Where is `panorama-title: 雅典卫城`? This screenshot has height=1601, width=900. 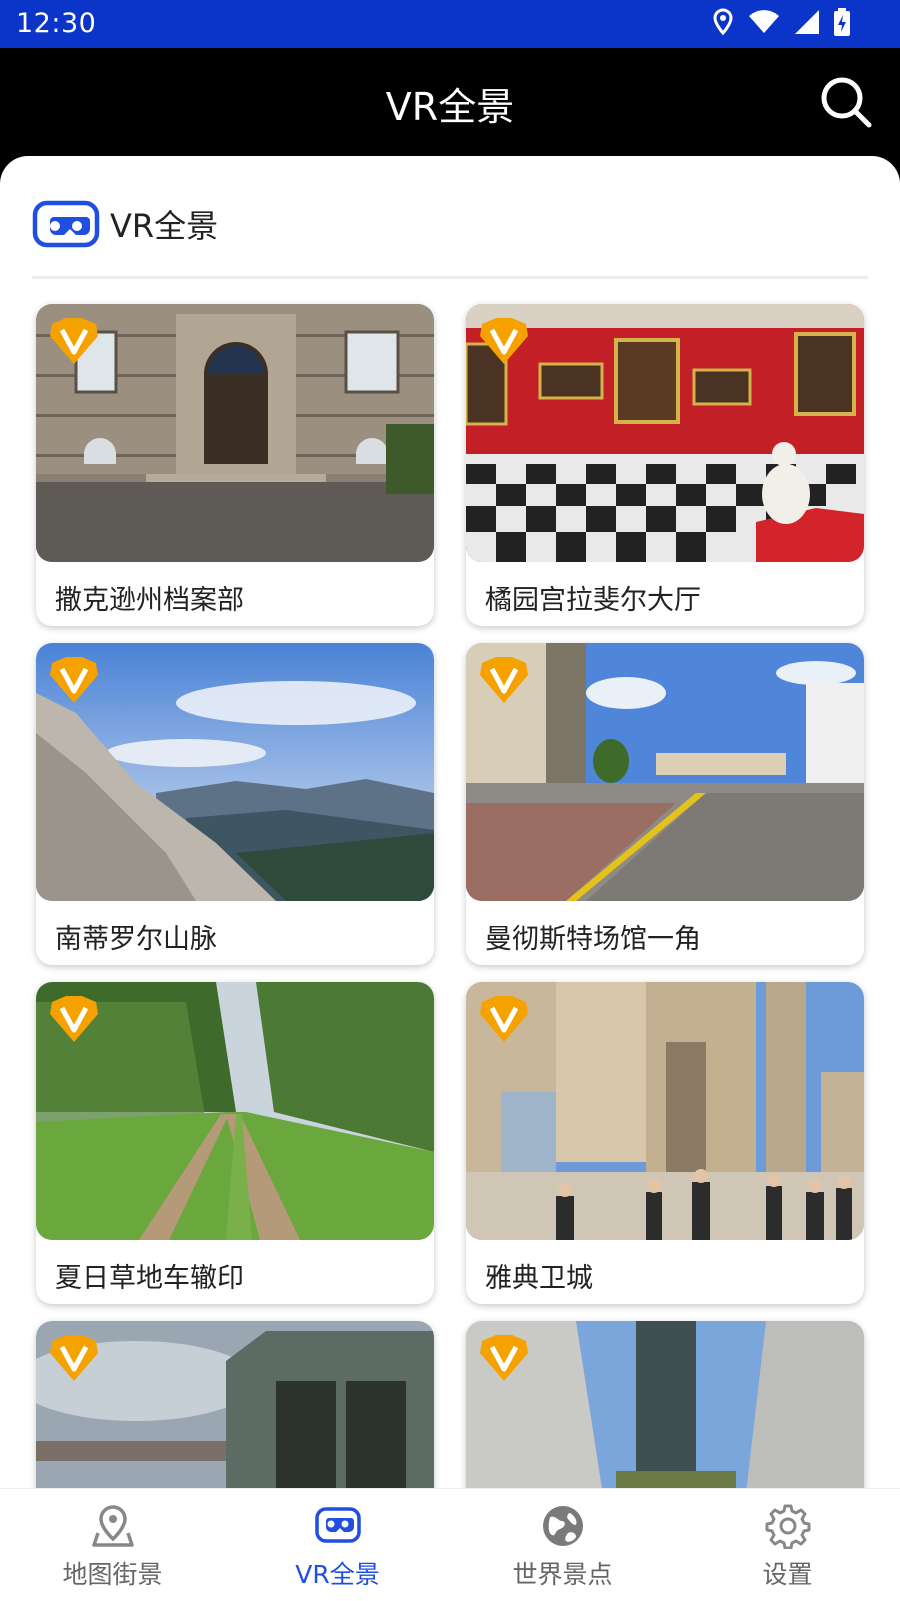 panorama-title: 雅典卫城 is located at coordinates (539, 1278).